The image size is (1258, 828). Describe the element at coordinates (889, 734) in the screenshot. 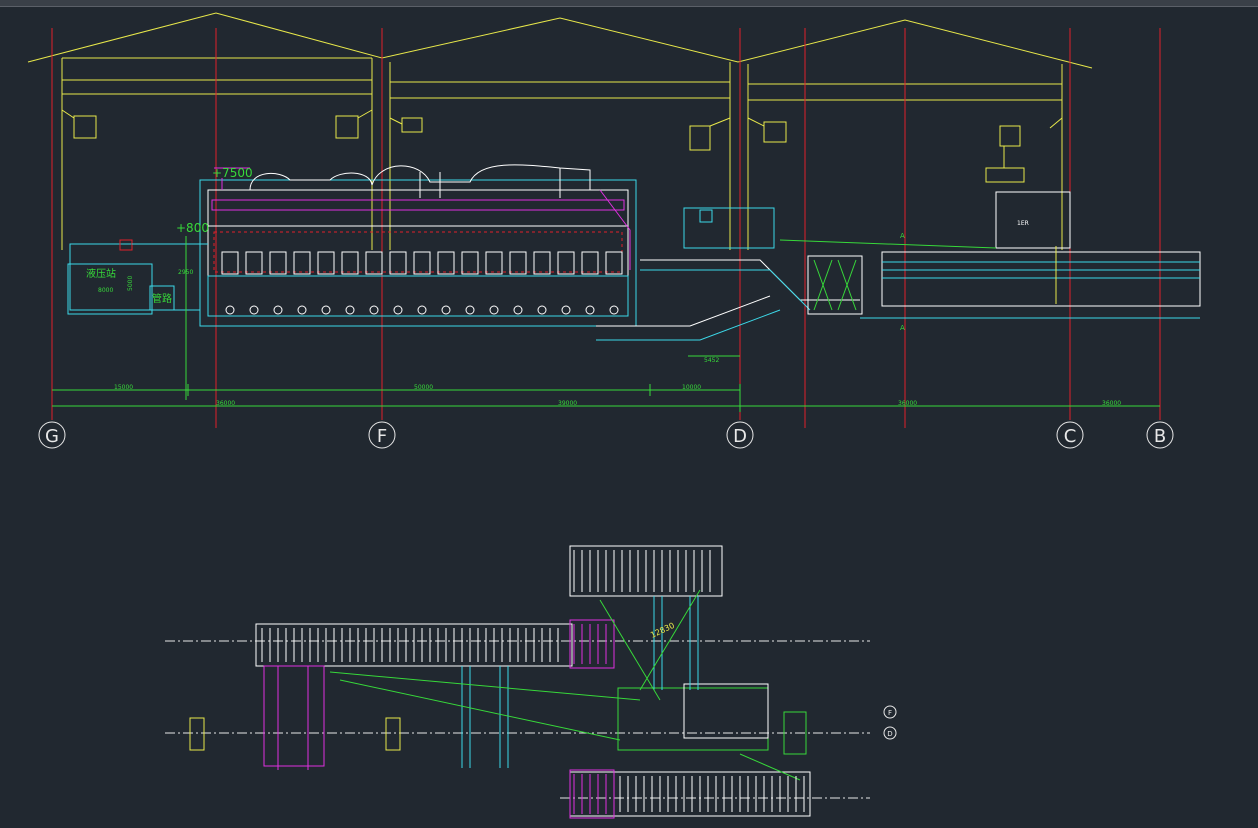

I see `plan-axis-d: D` at that location.